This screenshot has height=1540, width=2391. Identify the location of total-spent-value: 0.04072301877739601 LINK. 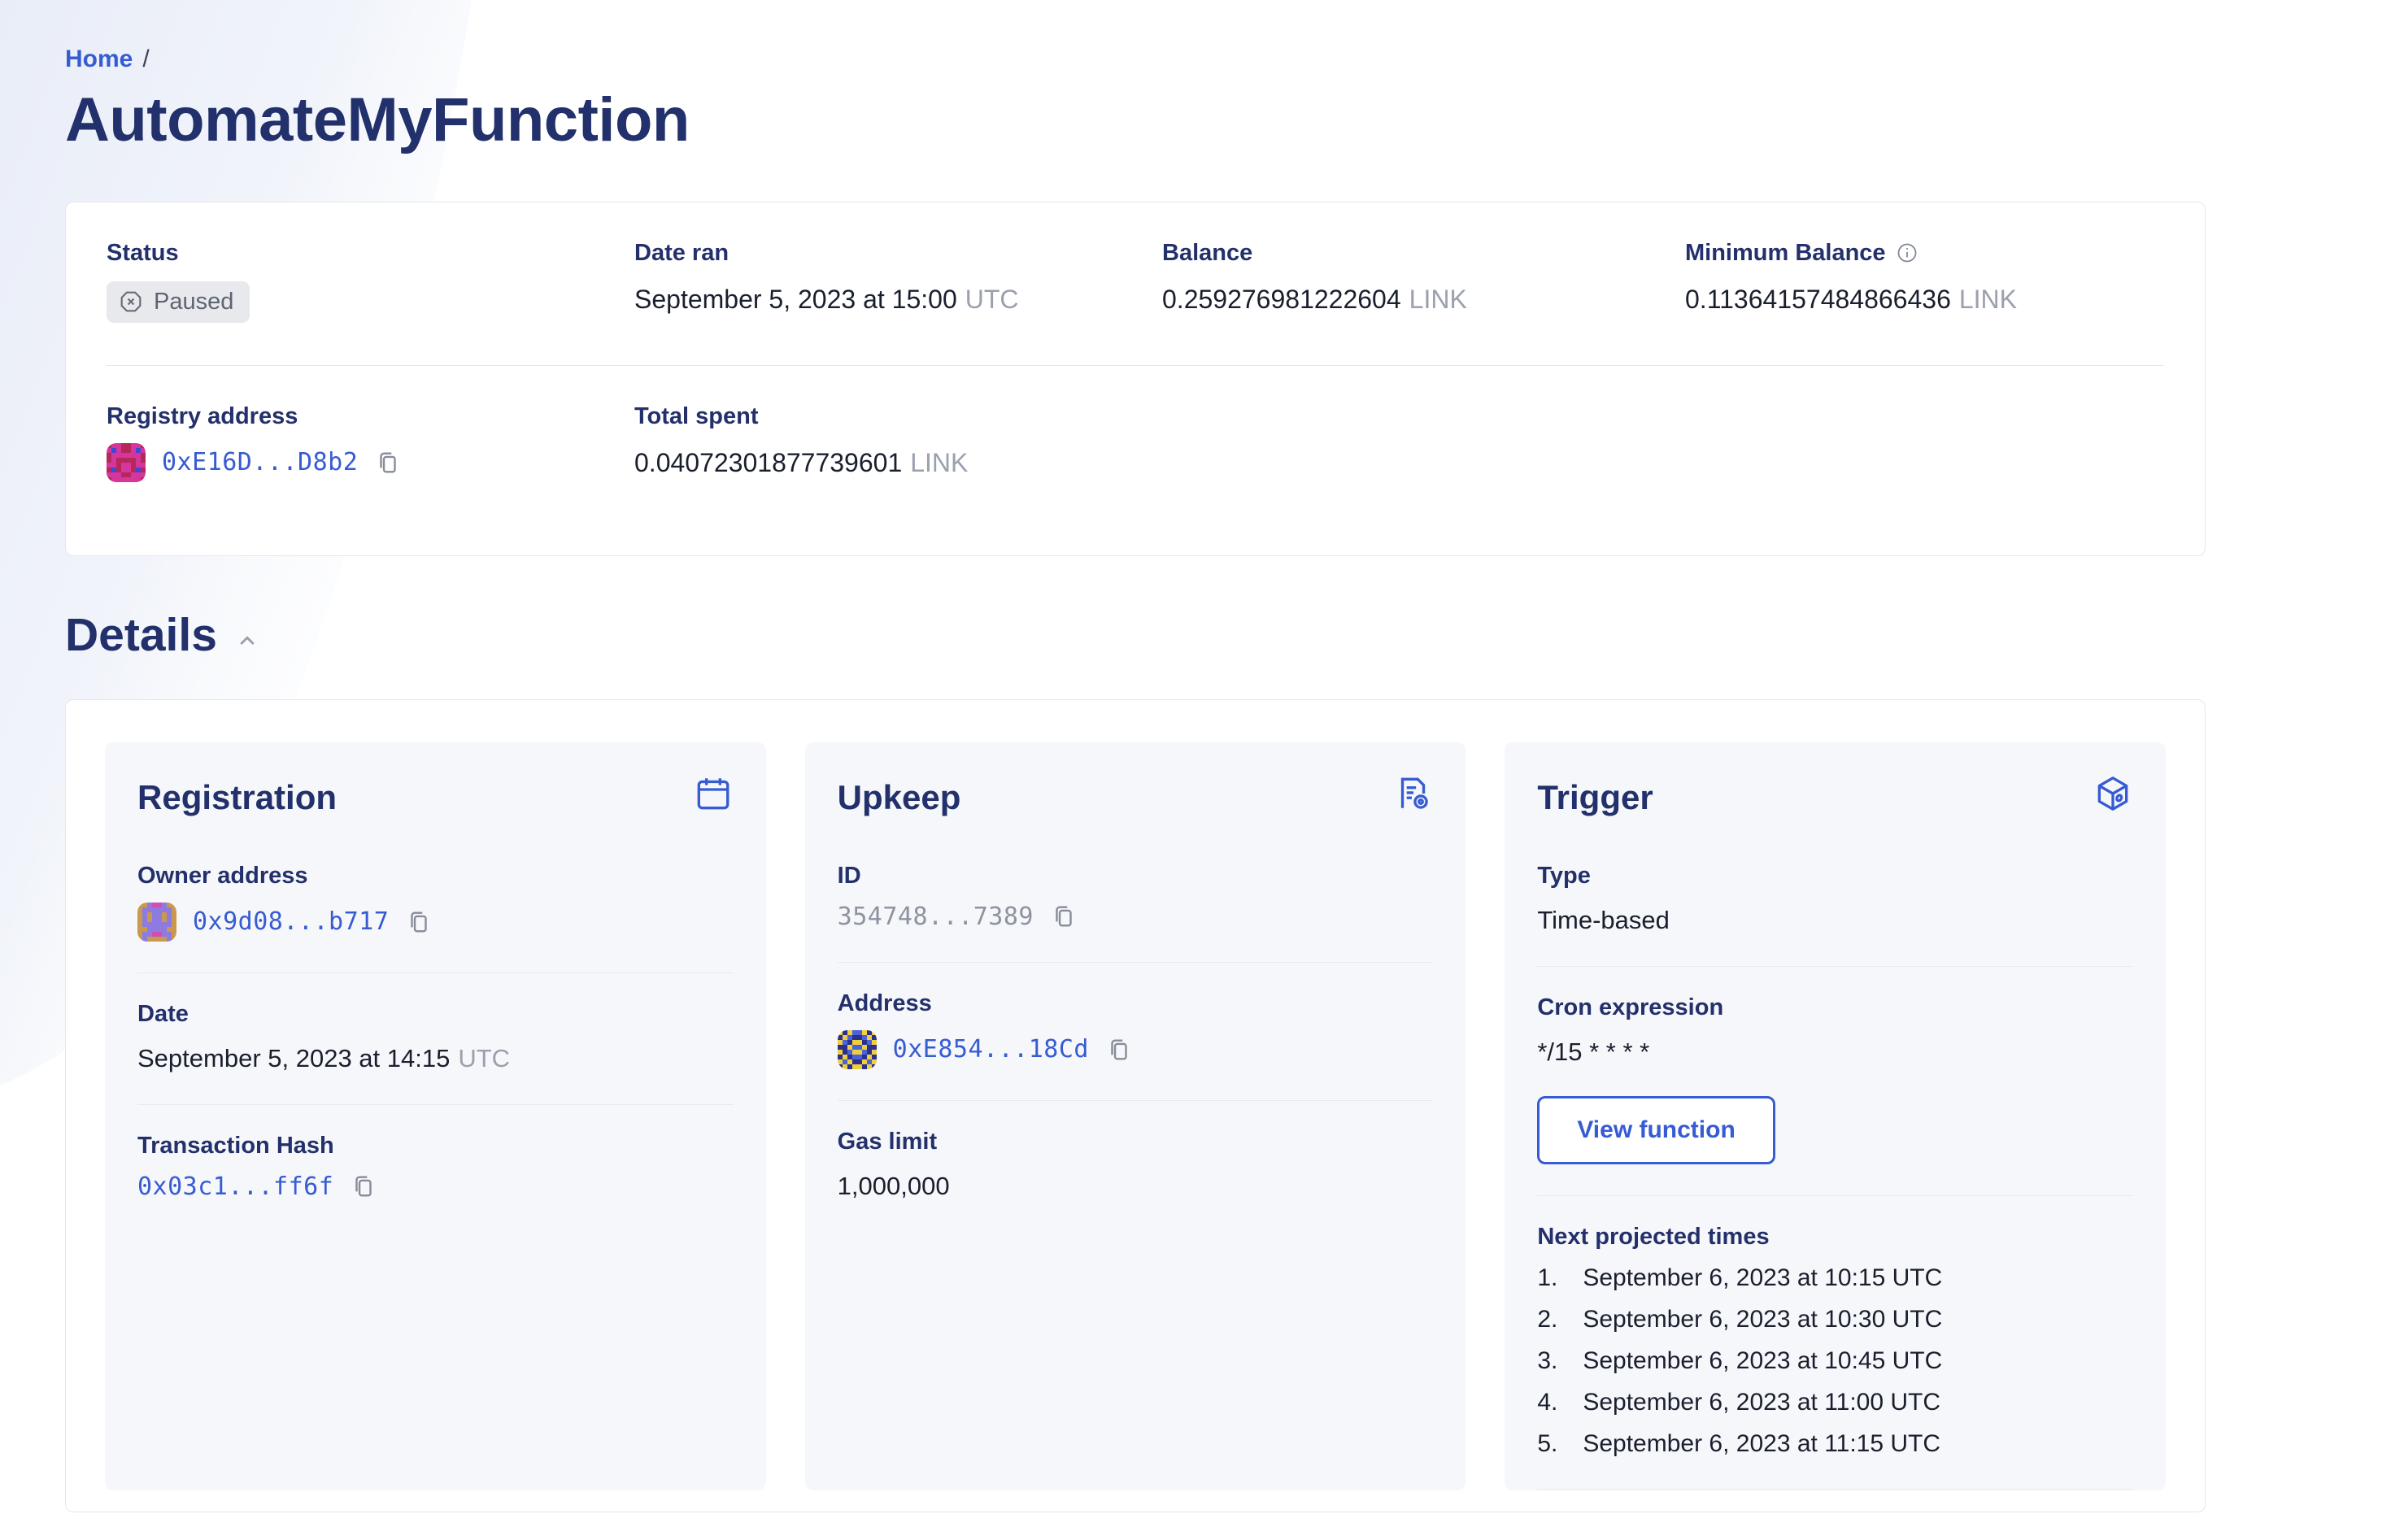
(801, 462).